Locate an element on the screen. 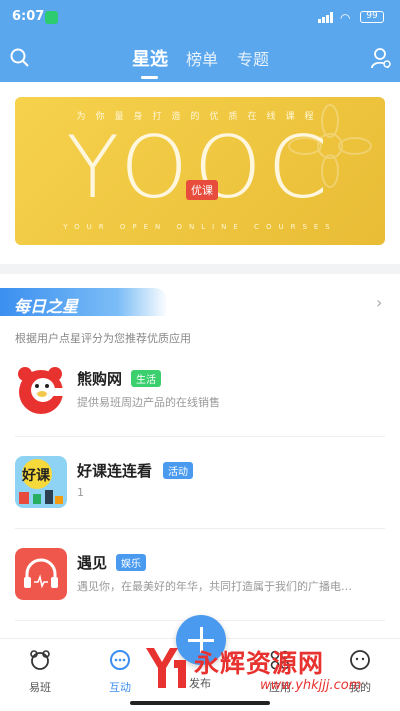  watermark: 永辉资源网 www.yhkjjj.com is located at coordinates (270, 672).